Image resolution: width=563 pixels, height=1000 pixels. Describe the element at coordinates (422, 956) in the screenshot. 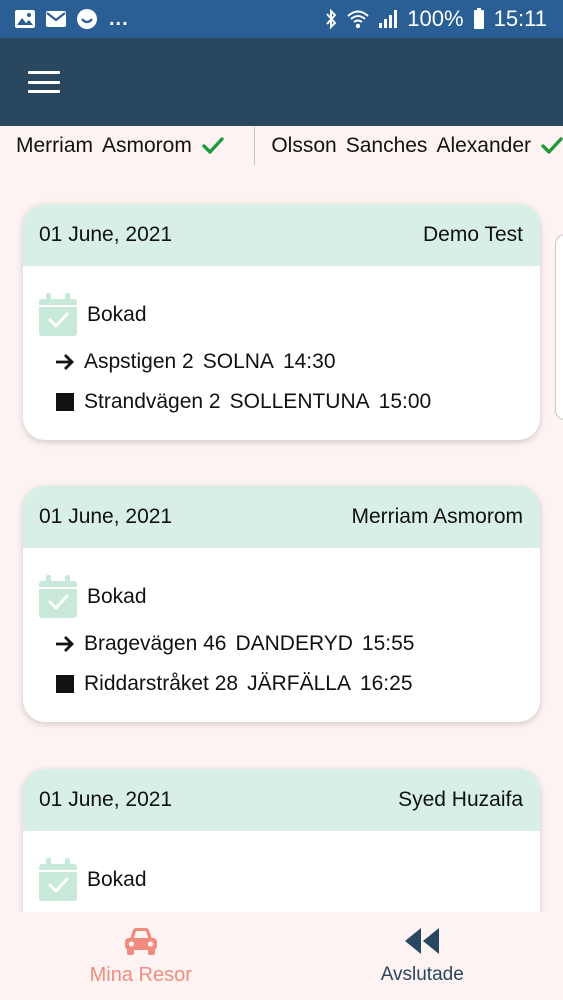

I see `nav-avslutade: Avslutade` at that location.